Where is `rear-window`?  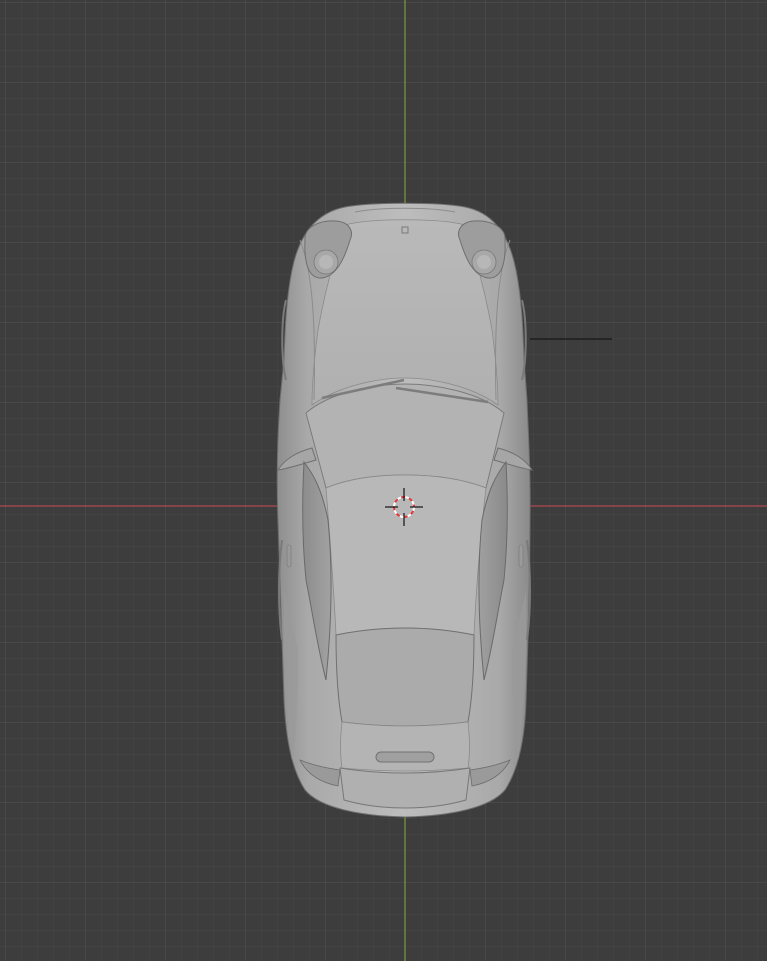 rear-window is located at coordinates (405, 677).